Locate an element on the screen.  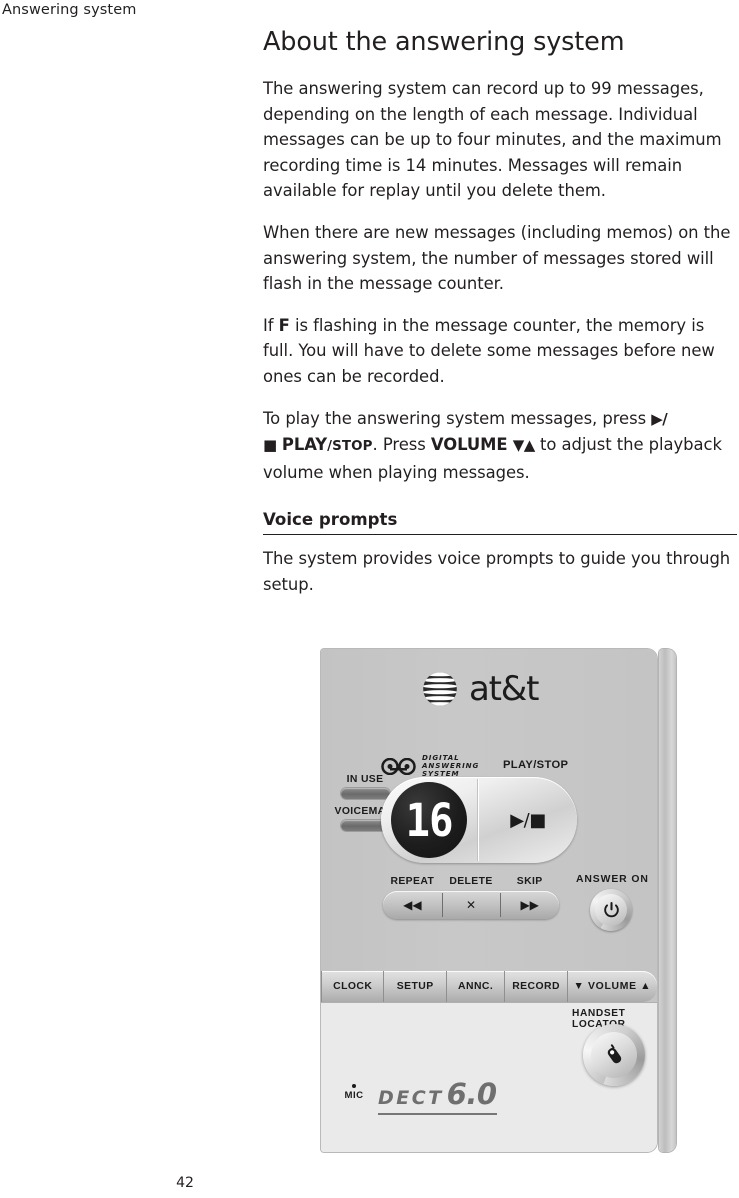
answer-on-button is located at coordinates (611, 910).